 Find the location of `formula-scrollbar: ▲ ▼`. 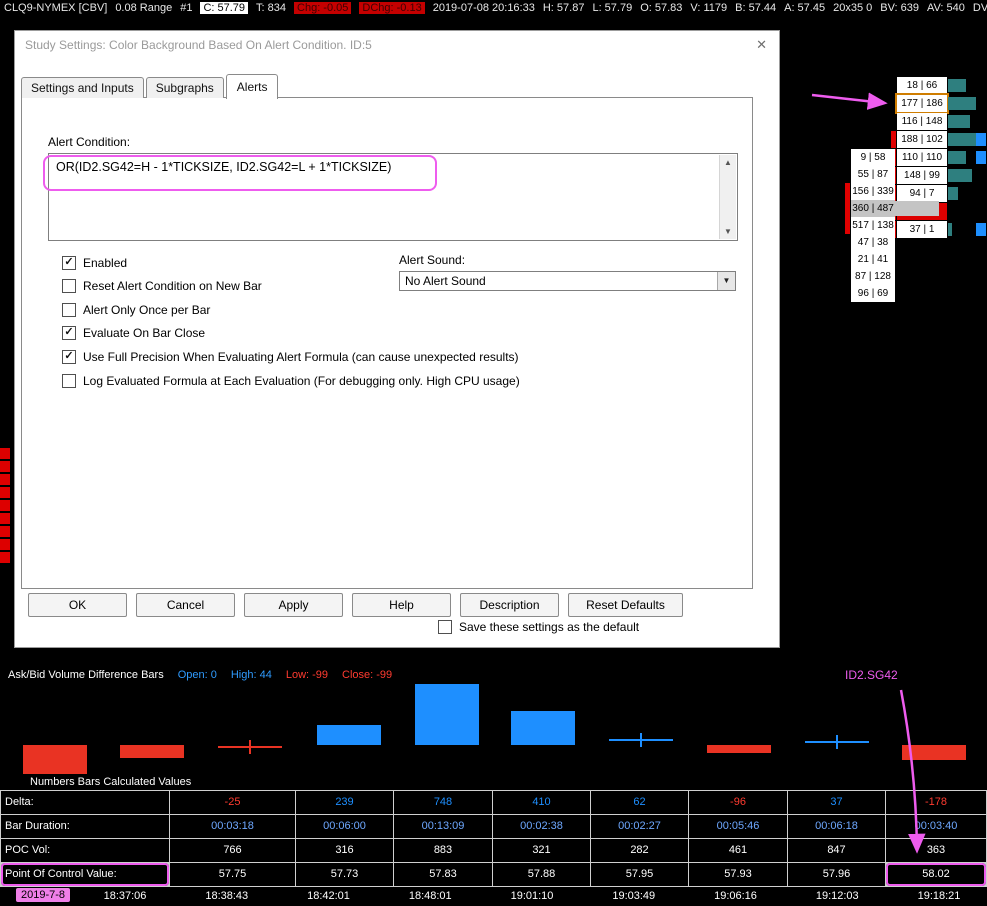

formula-scrollbar: ▲ ▼ is located at coordinates (727, 197).